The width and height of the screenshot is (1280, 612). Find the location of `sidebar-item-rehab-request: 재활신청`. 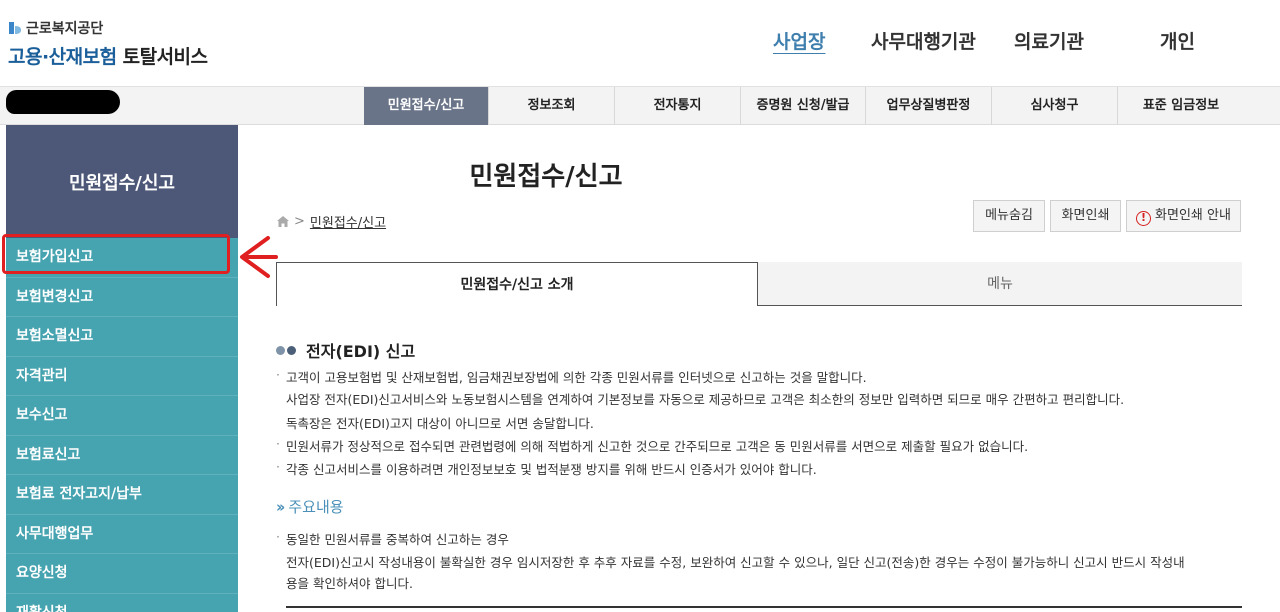

sidebar-item-rehab-request: 재활신청 is located at coordinates (122, 603).